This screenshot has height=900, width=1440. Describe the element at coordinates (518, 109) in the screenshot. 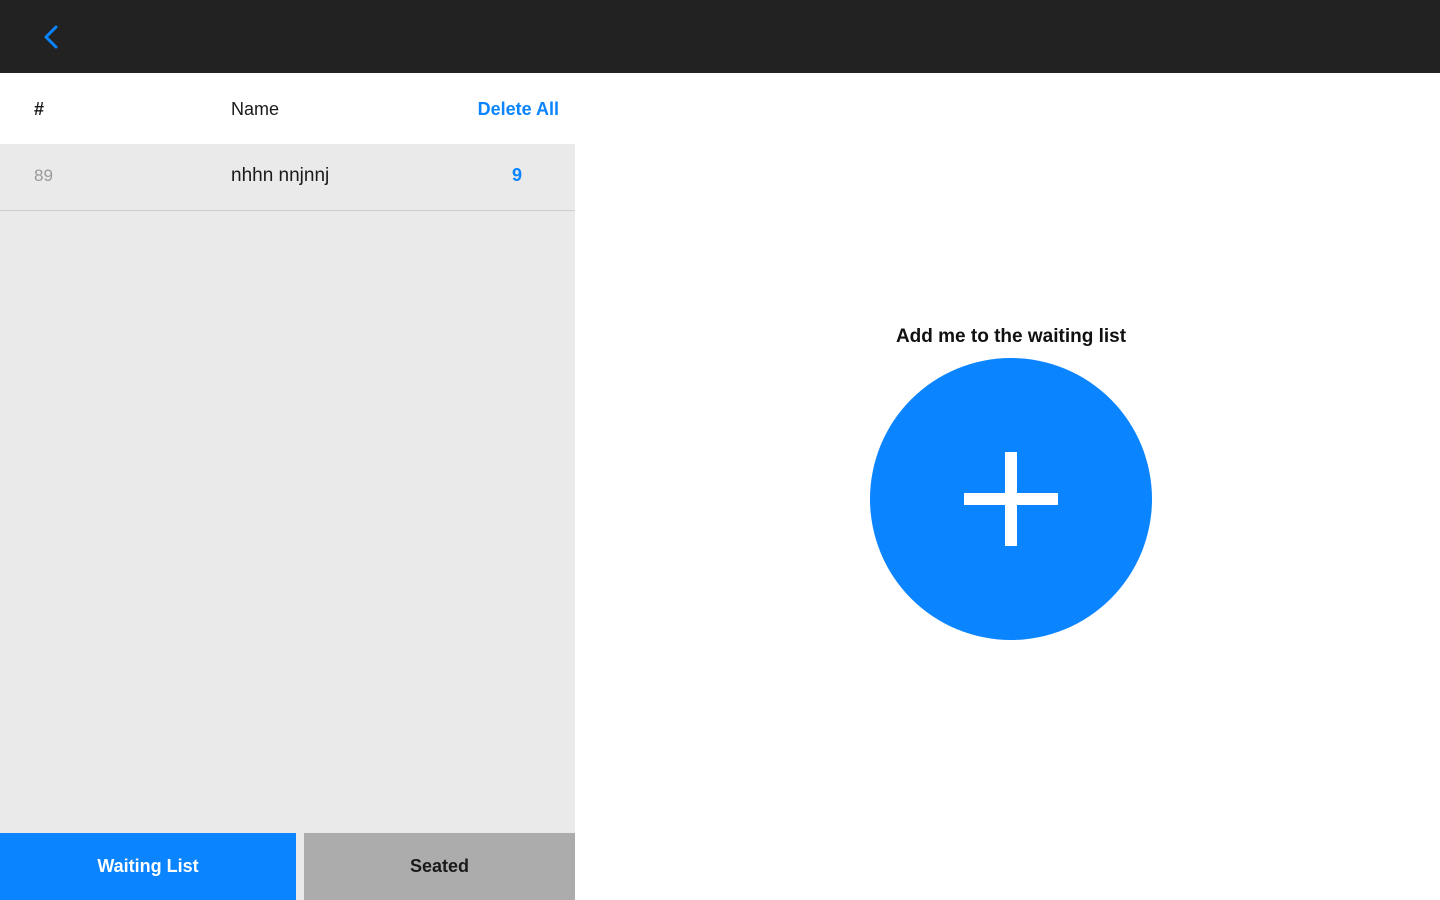

I see `delete-all-button: Delete All` at that location.